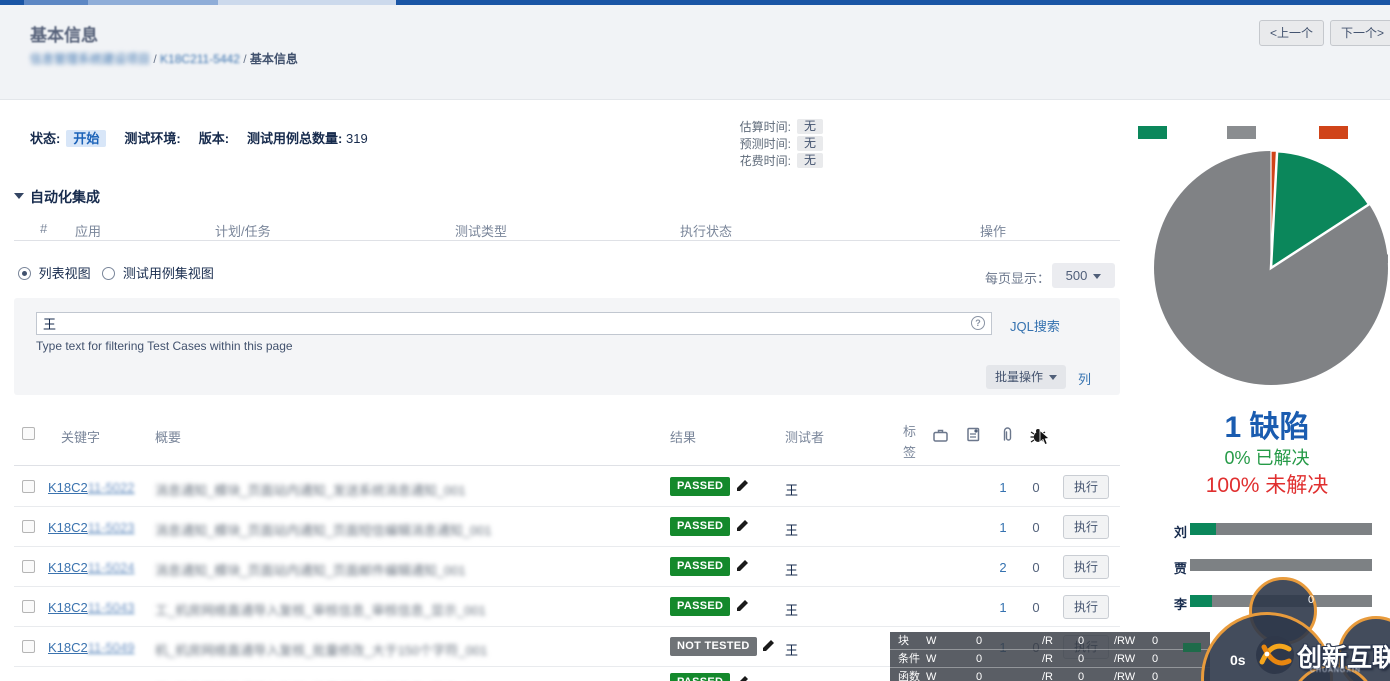  I want to click on total-value: 319, so click(357, 138).